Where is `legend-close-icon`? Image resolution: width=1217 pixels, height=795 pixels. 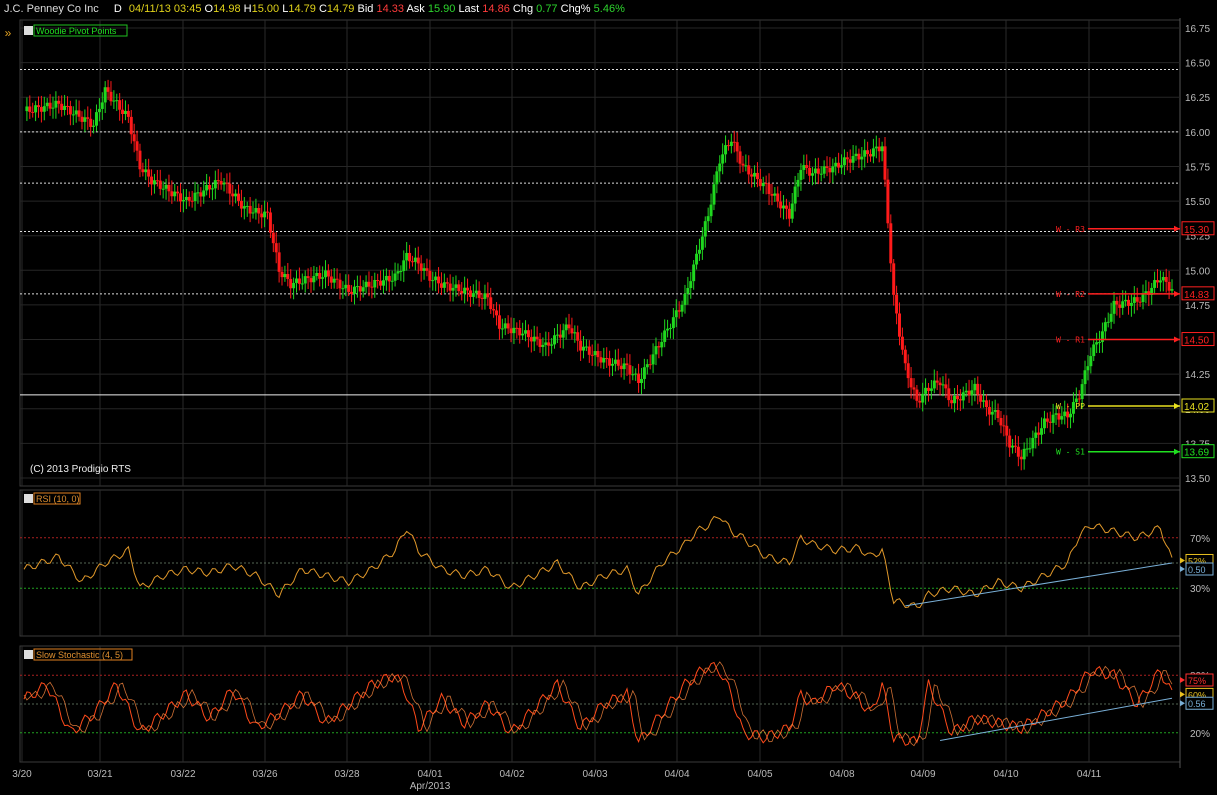 legend-close-icon is located at coordinates (28, 30).